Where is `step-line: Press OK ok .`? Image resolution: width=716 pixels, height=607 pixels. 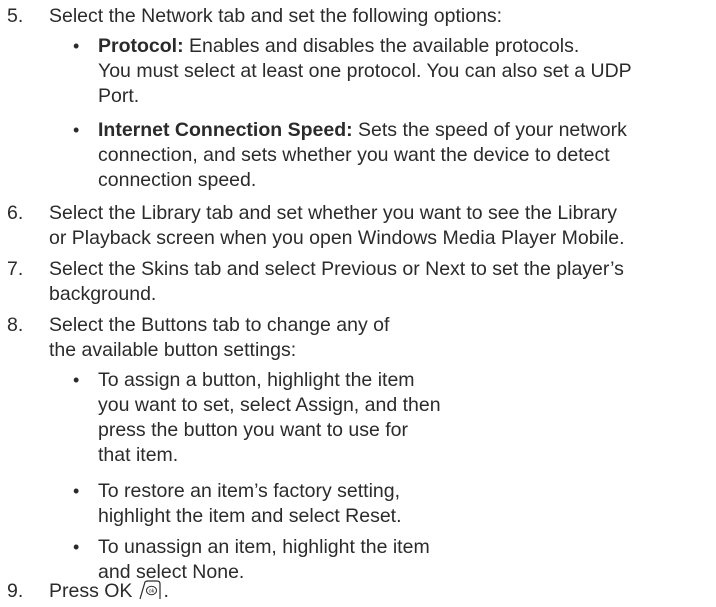
step-line: Press OK ok . is located at coordinates (109, 591).